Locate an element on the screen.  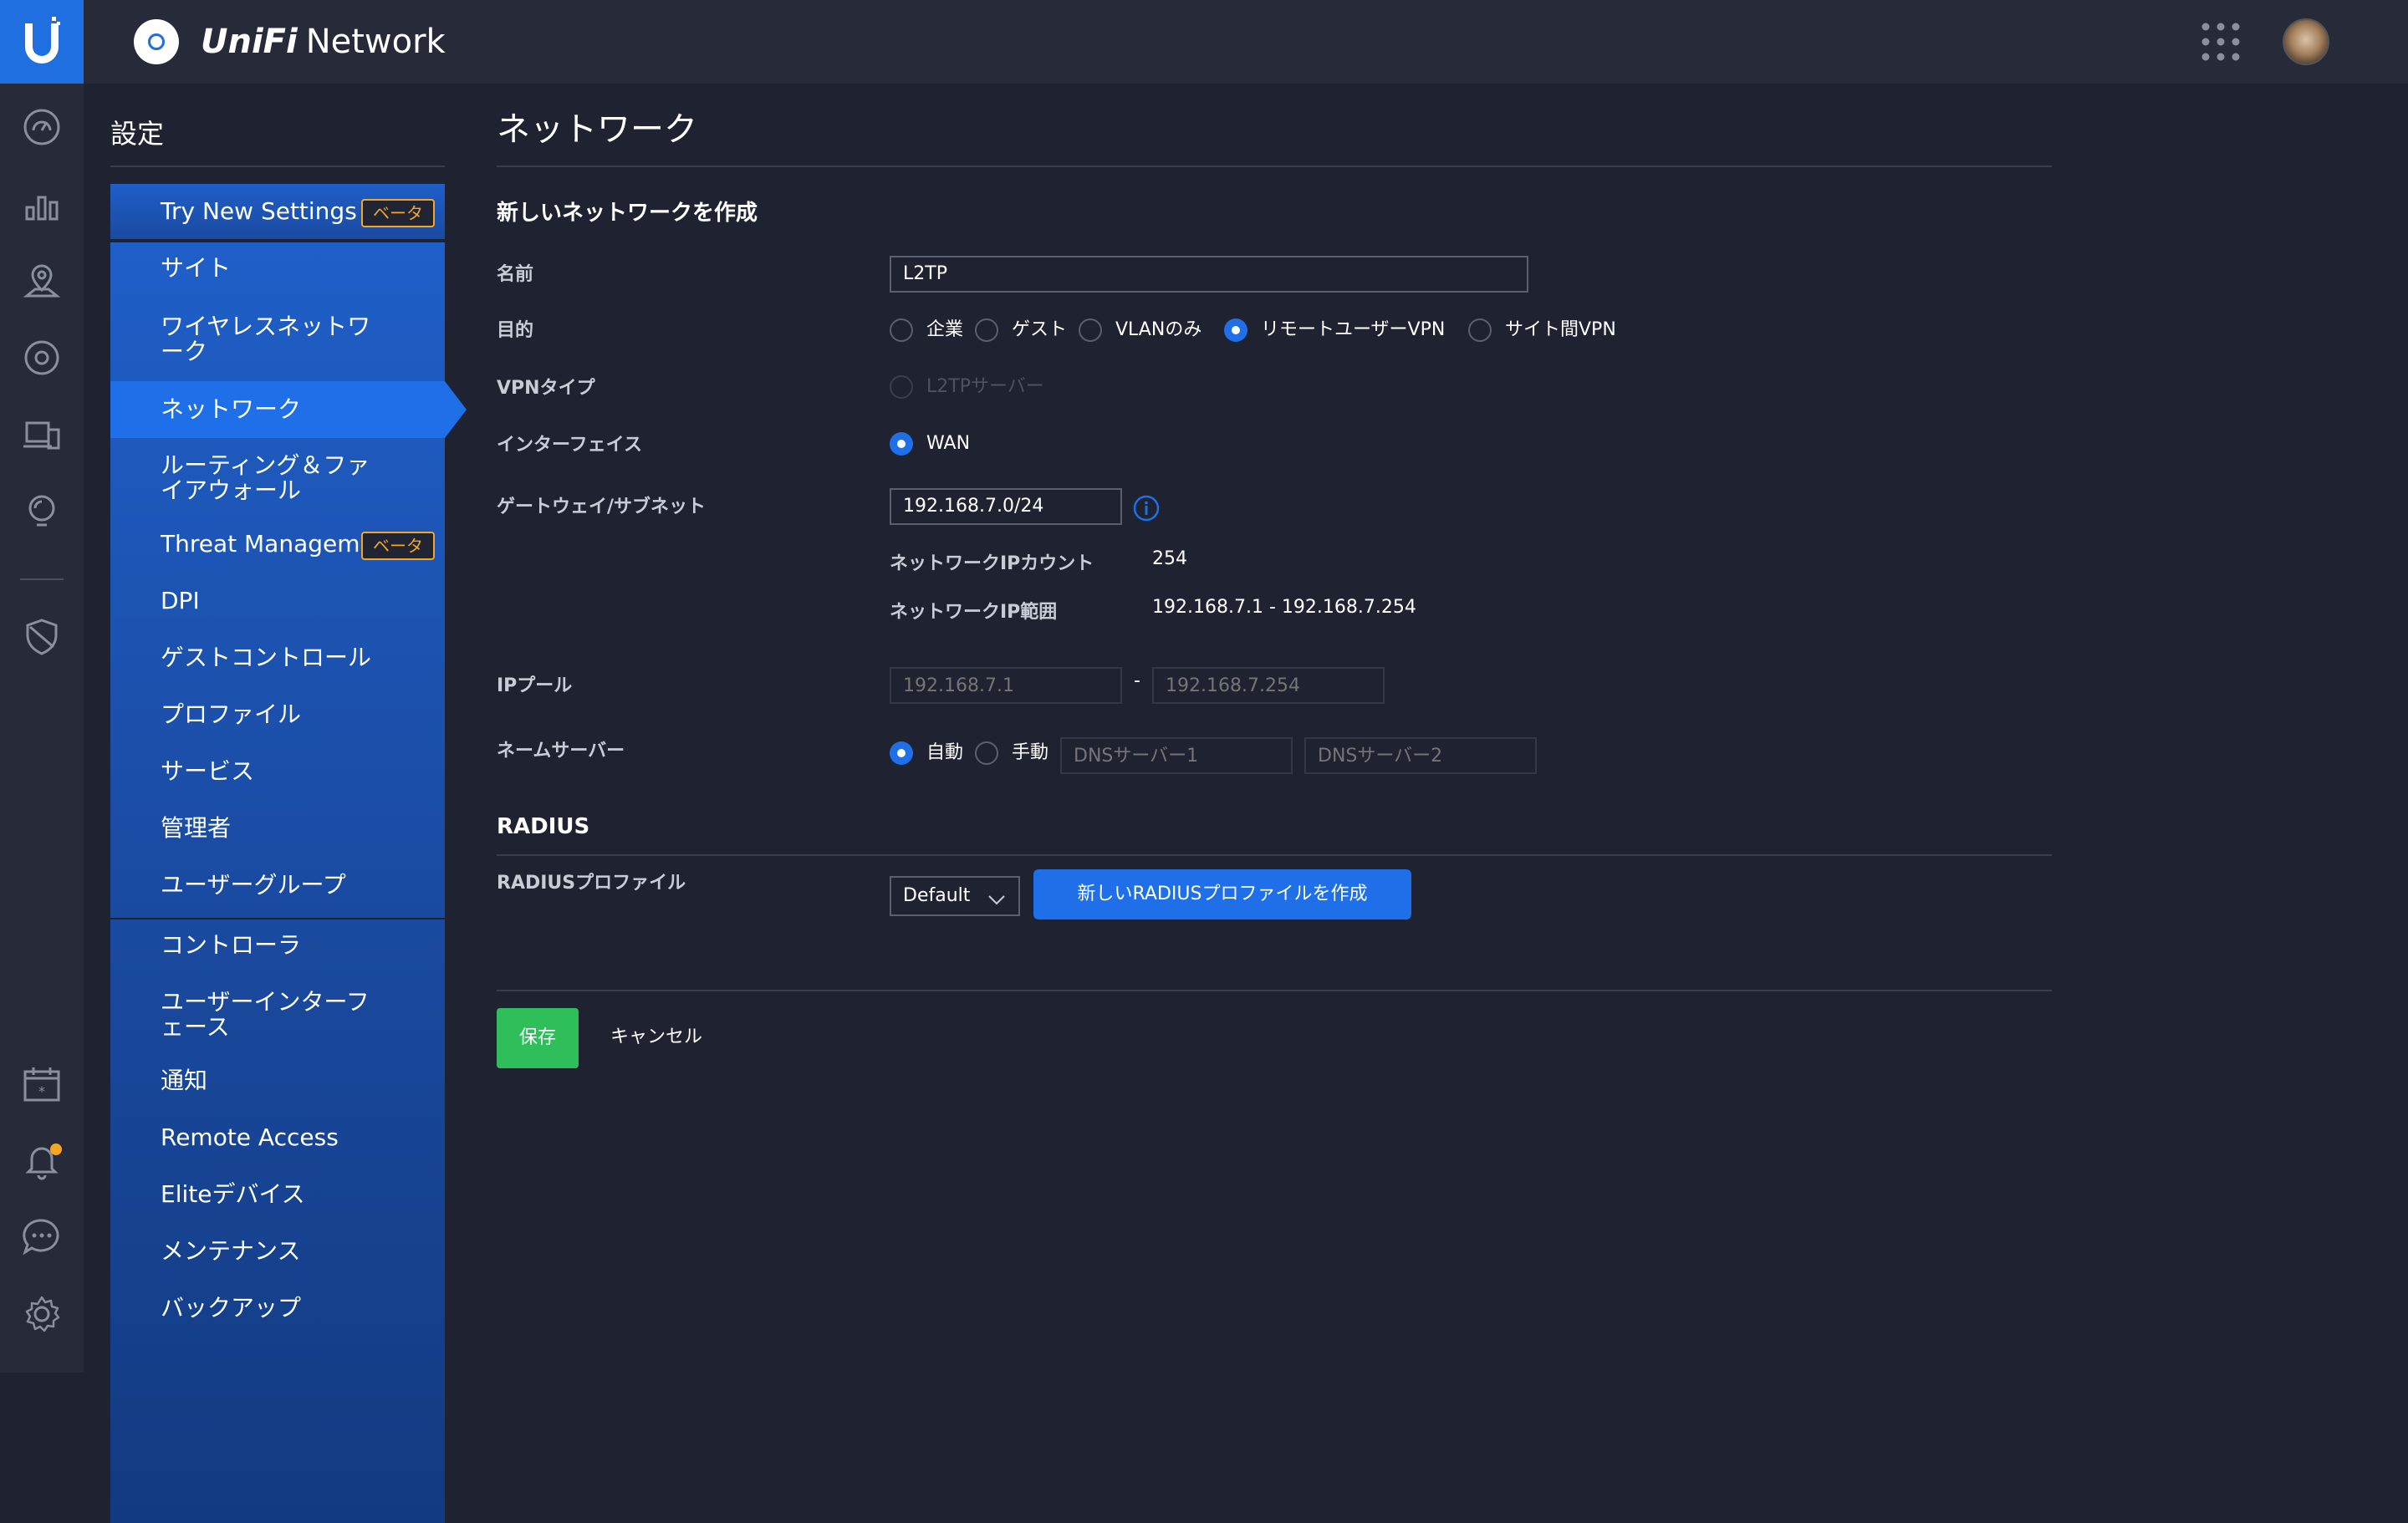
settings-title: 設定 is located at coordinates (137, 134).